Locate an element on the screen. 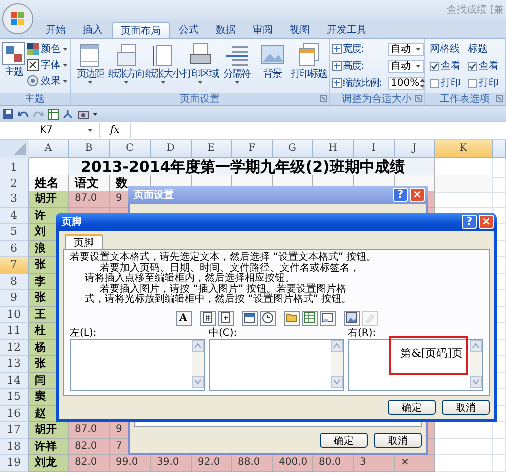 This screenshot has height=475, width=506. table-cell: 87.0 is located at coordinates (89, 199).